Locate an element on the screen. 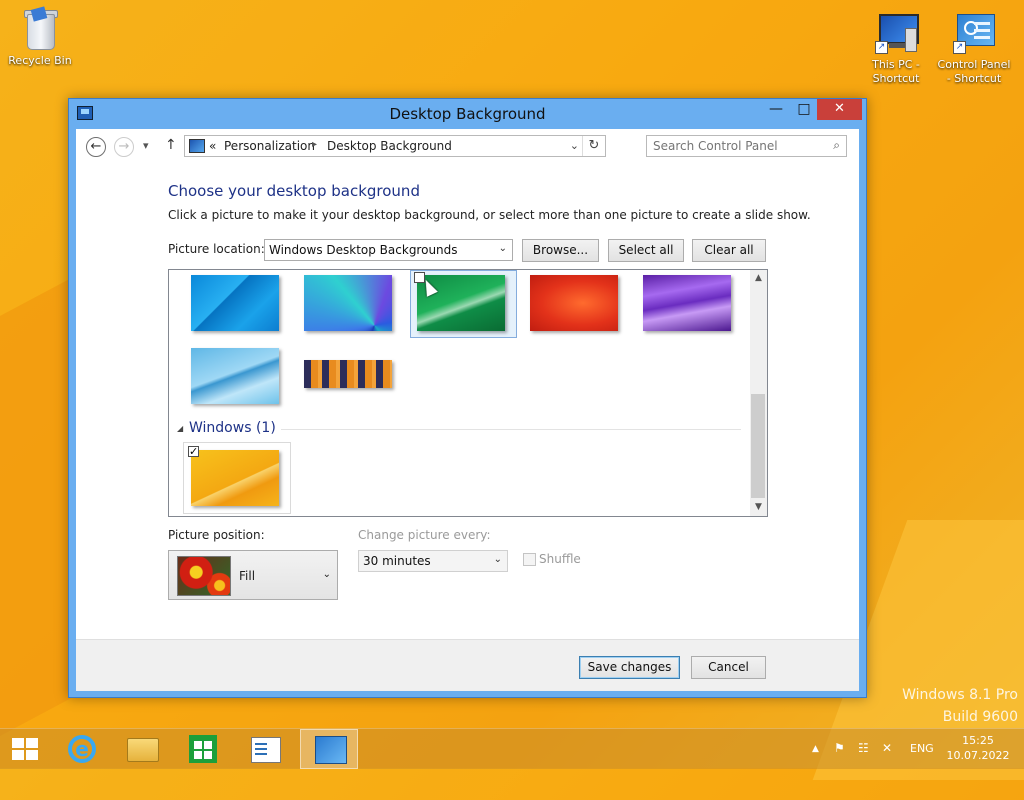  close-button: ✕ is located at coordinates (839, 109).